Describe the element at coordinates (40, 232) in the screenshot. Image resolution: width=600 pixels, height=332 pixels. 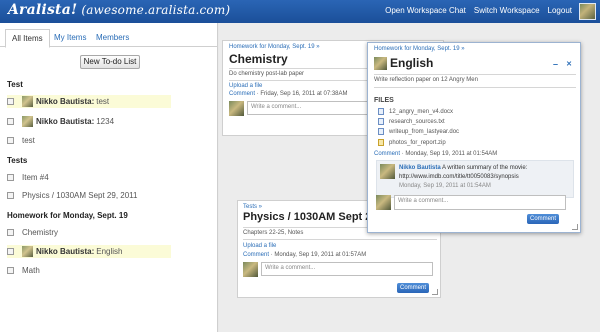
I see `item-label: Chemistry` at that location.